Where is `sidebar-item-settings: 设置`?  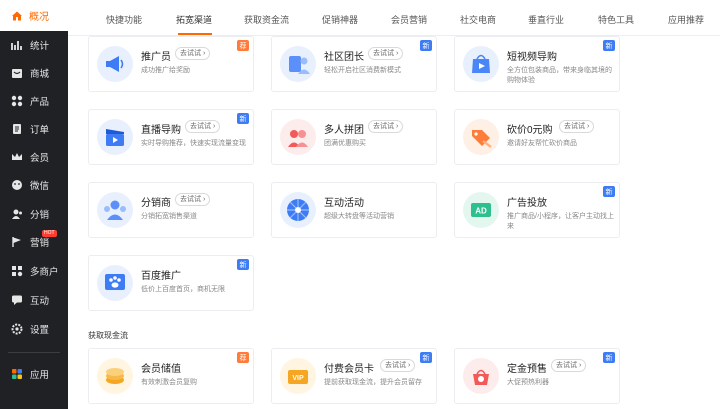
sidebar-item-settings: 设置 is located at coordinates (34, 329).